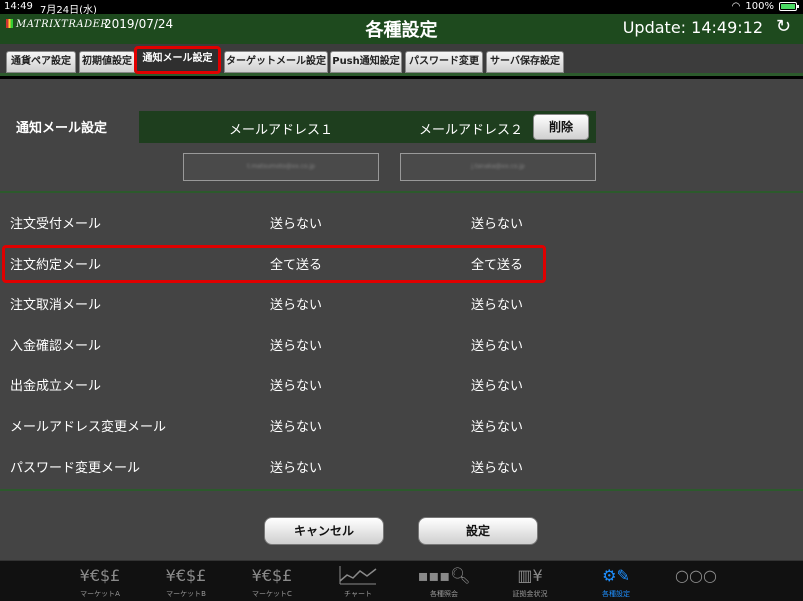  What do you see at coordinates (401, 8) in the screenshot?
I see `status-bar: 14:49 7月24日(水) ◠ 100%` at bounding box center [401, 8].